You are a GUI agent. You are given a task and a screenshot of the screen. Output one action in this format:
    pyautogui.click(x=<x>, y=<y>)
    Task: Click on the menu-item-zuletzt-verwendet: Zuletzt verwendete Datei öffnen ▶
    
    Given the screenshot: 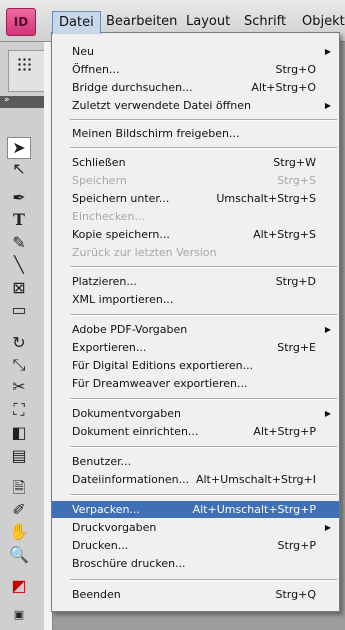 What is the action you would take?
    pyautogui.click(x=195, y=105)
    